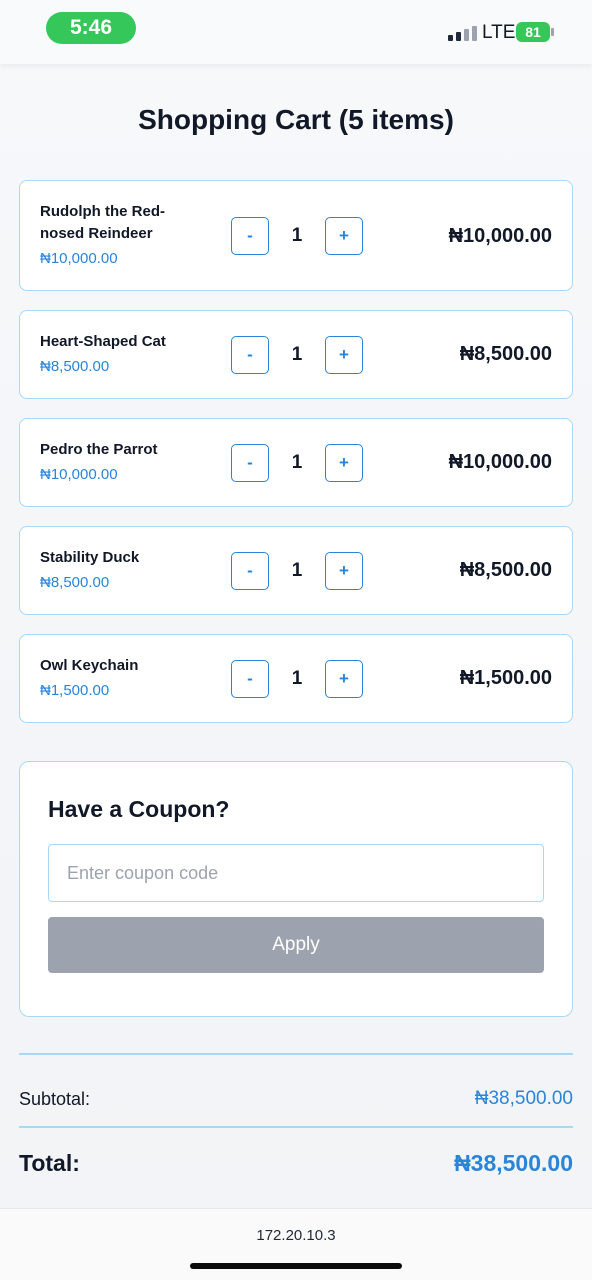  What do you see at coordinates (296, 1099) in the screenshot?
I see `subtotal-row: Subtotal: ₦38,500.00` at bounding box center [296, 1099].